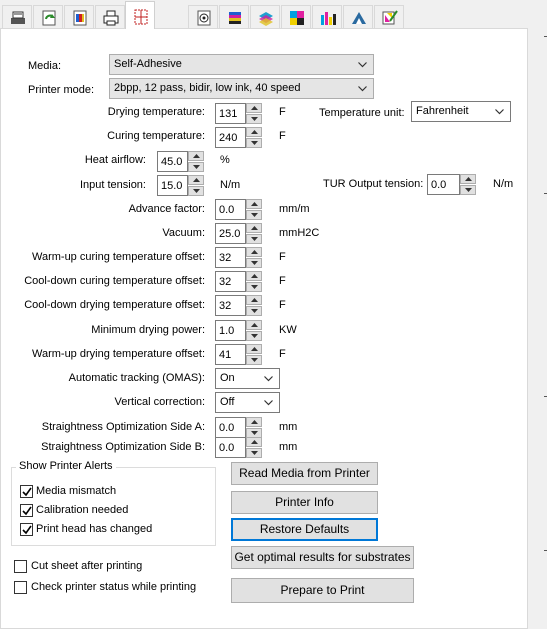 The height and width of the screenshot is (629, 547). What do you see at coordinates (48, 16) in the screenshot?
I see `tab-refresh-media` at bounding box center [48, 16].